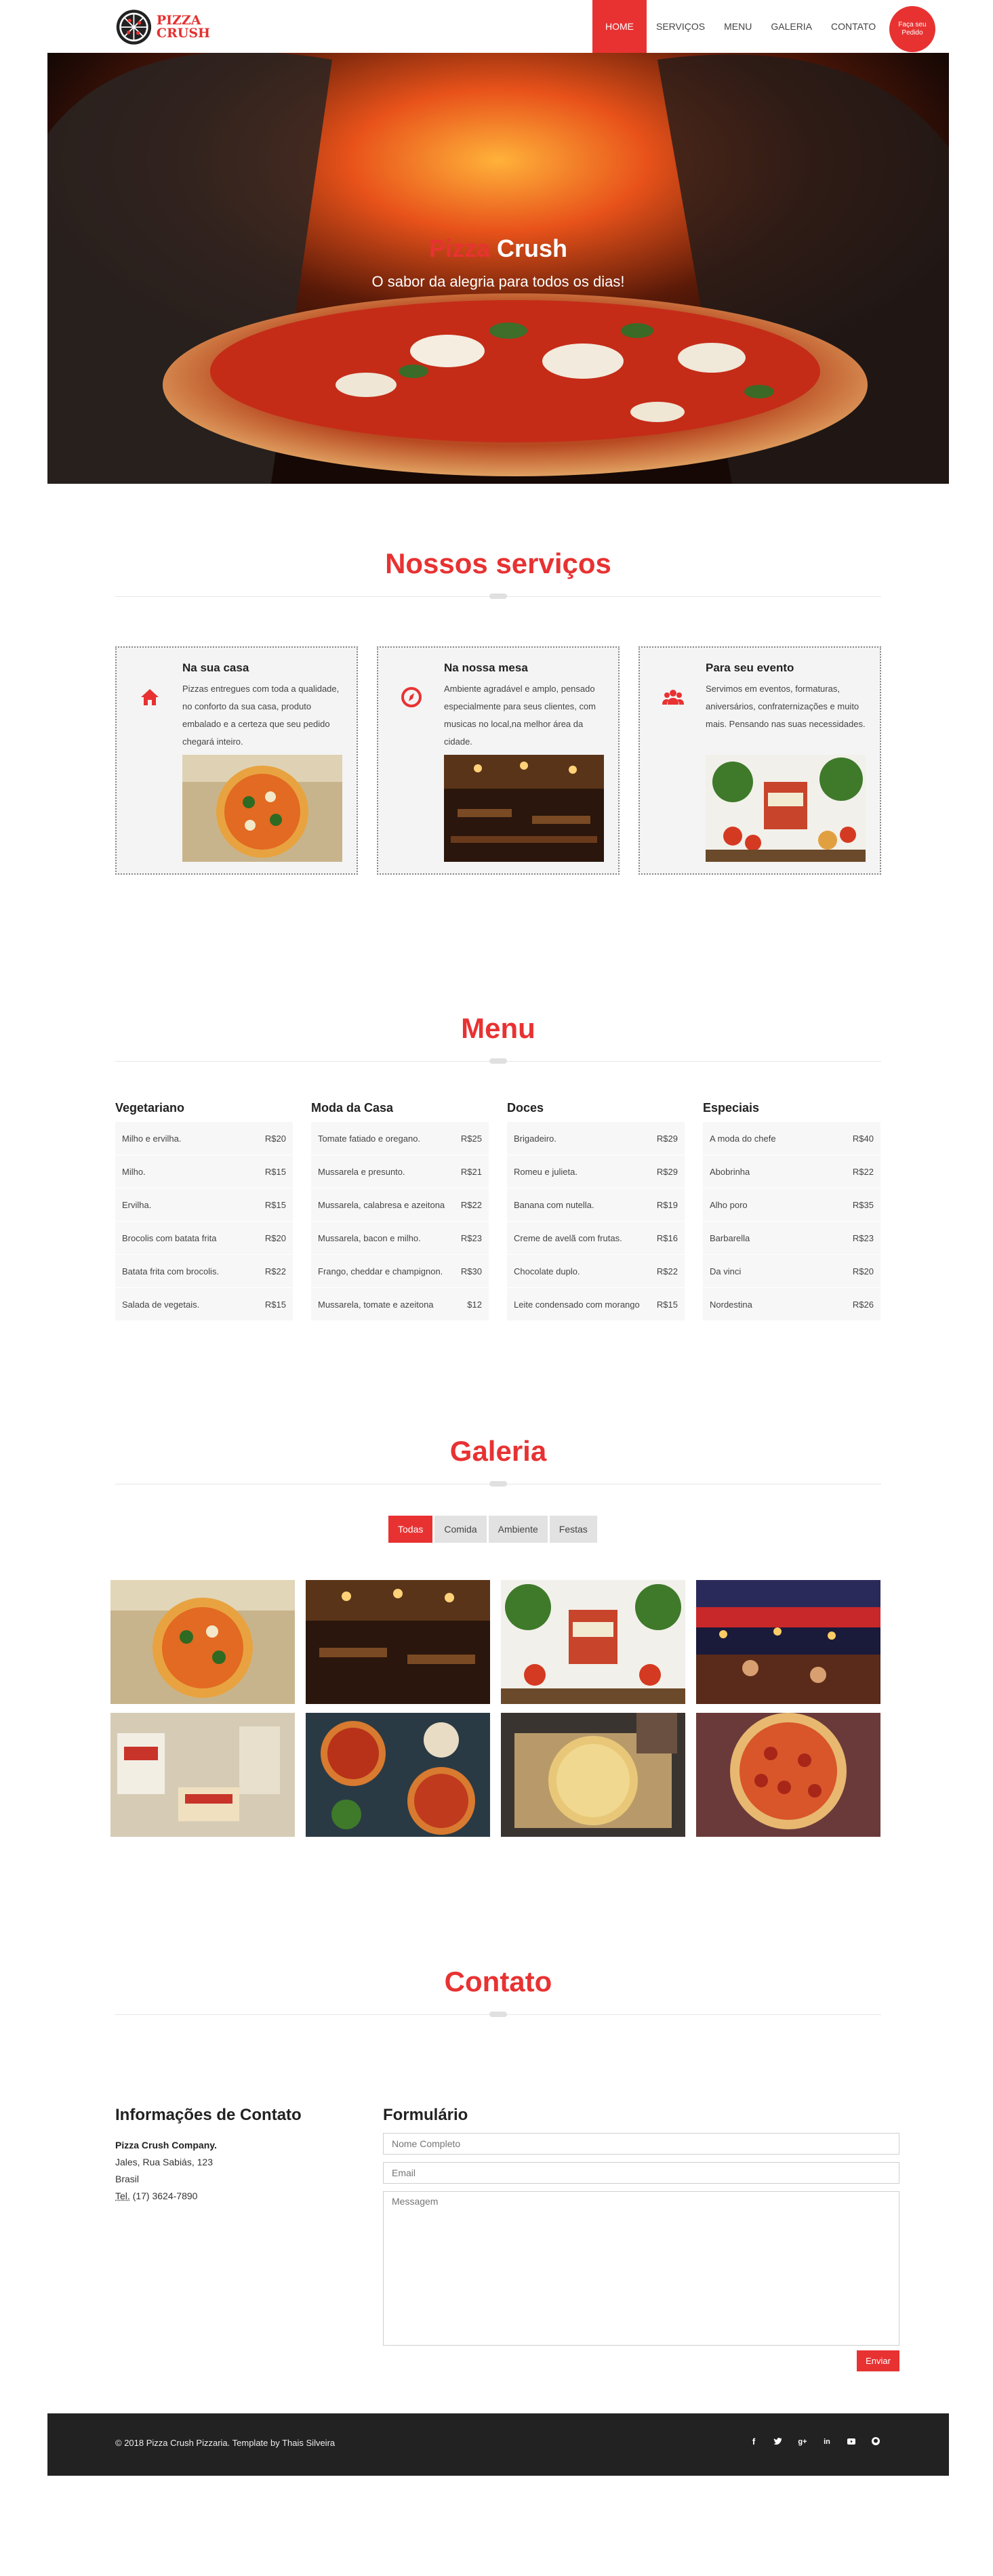 The image size is (993, 2576). I want to click on form-heading: Formulário, so click(425, 2115).